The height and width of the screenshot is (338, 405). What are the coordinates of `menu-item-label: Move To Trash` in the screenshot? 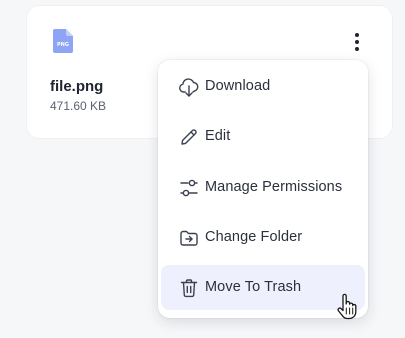 It's located at (253, 287).